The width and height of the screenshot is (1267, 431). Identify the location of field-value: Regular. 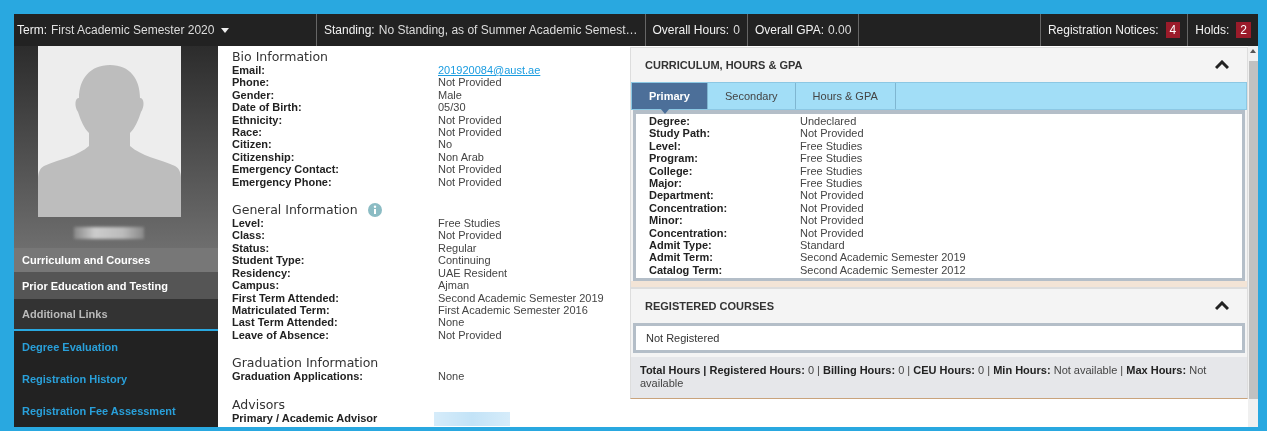
(458, 248).